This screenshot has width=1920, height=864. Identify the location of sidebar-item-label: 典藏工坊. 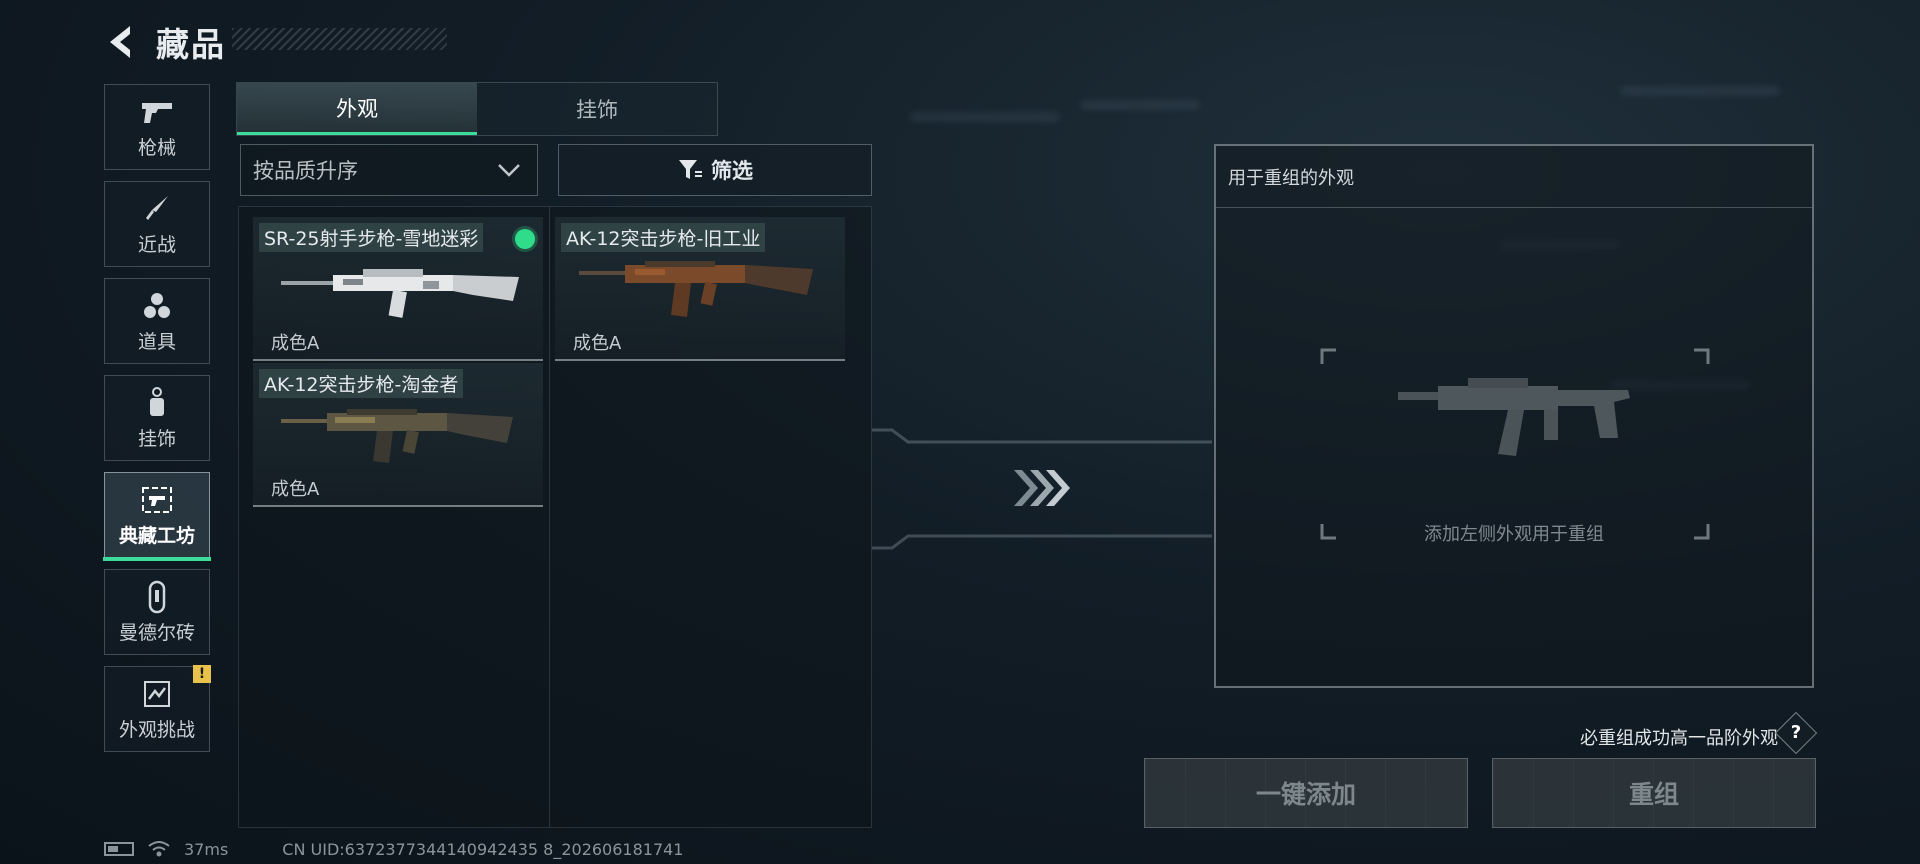
(156, 535).